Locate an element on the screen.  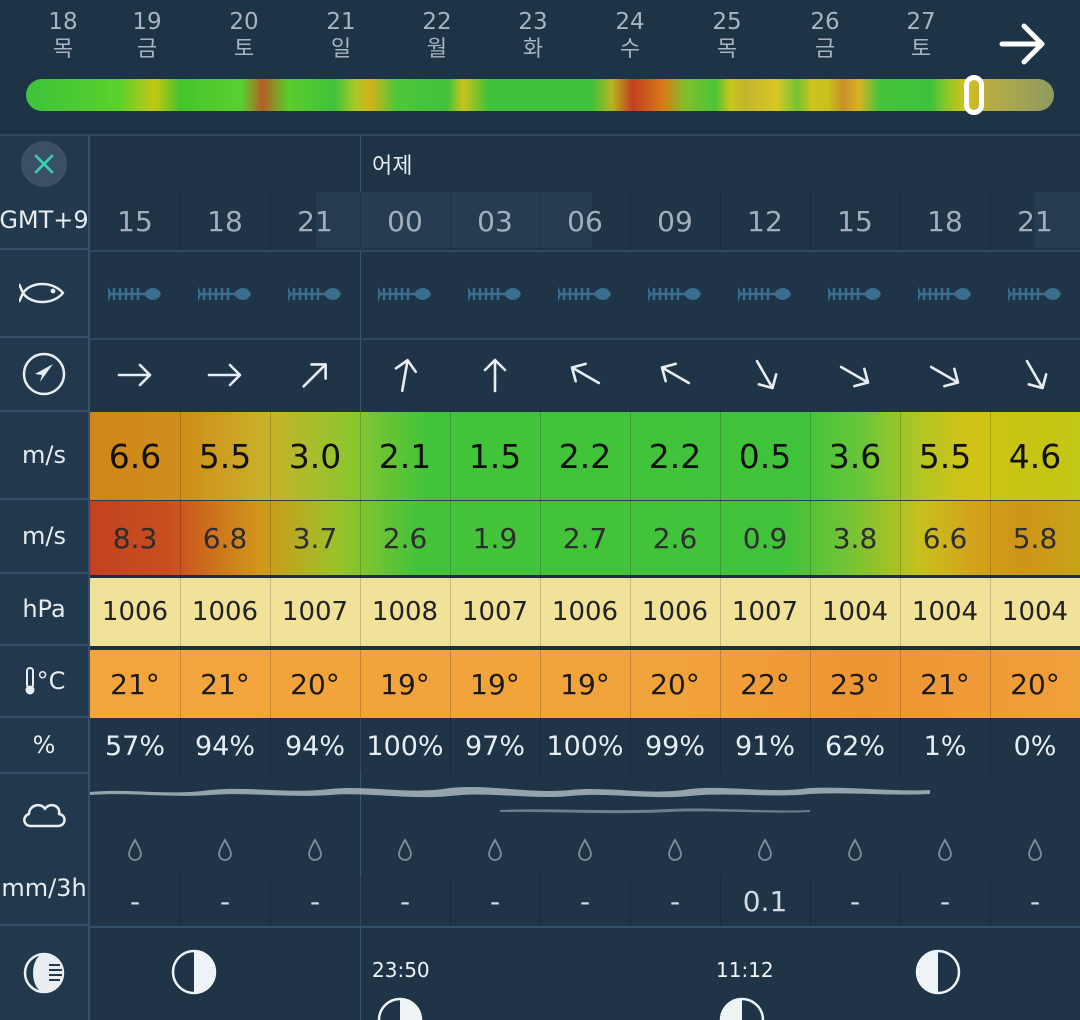
day-weekday: 화 is located at coordinates (533, 49).